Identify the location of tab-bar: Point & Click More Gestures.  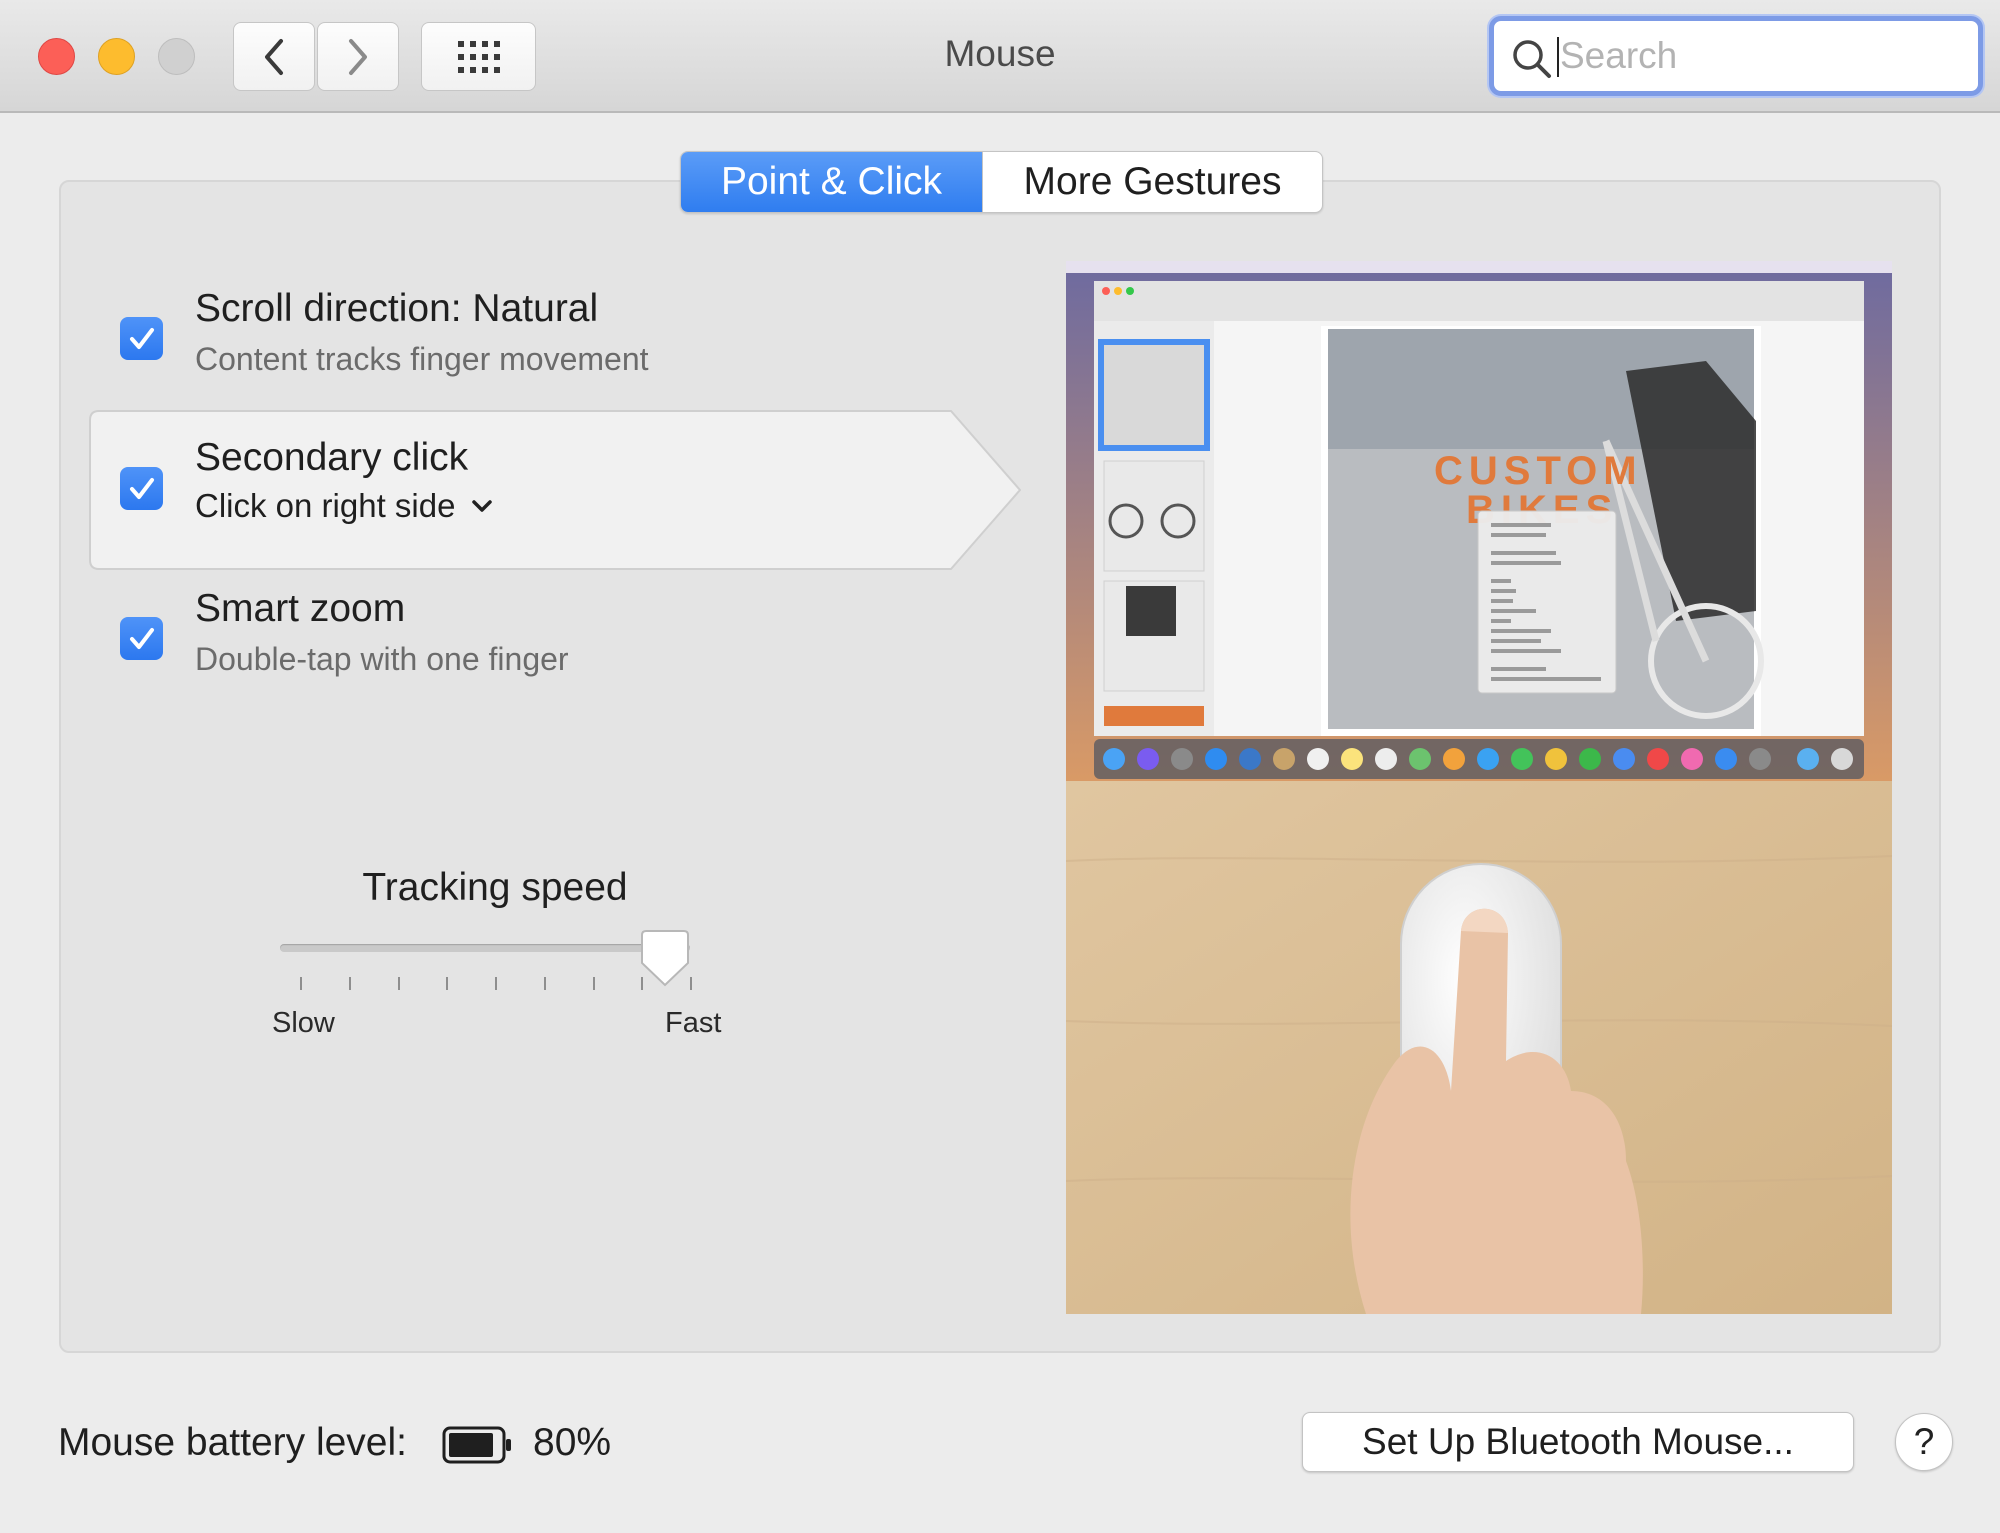
(1001, 182).